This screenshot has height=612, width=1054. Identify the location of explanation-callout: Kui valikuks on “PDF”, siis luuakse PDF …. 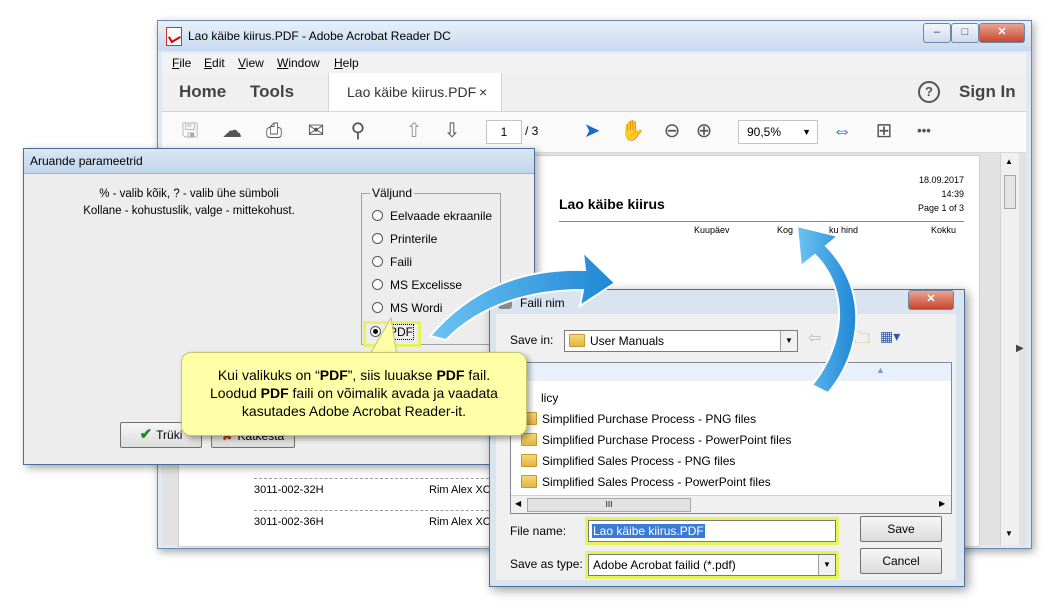
(354, 394).